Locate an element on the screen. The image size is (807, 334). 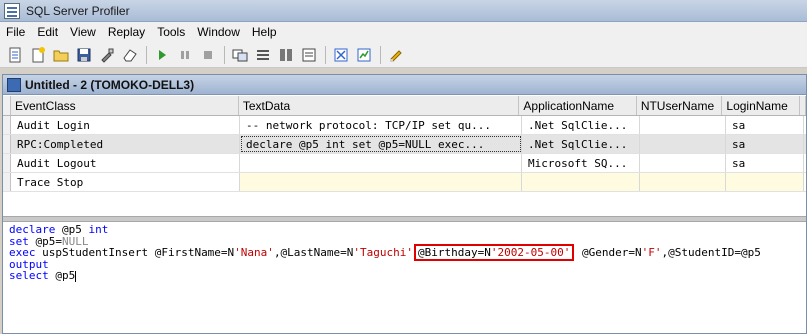
clear-window-button is located at coordinates (309, 55).